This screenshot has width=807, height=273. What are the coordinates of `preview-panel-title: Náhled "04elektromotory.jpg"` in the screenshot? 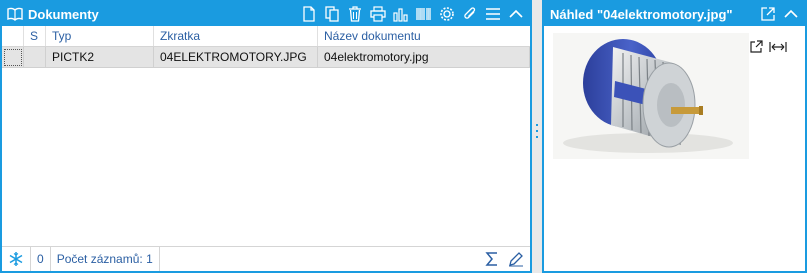 It's located at (641, 14).